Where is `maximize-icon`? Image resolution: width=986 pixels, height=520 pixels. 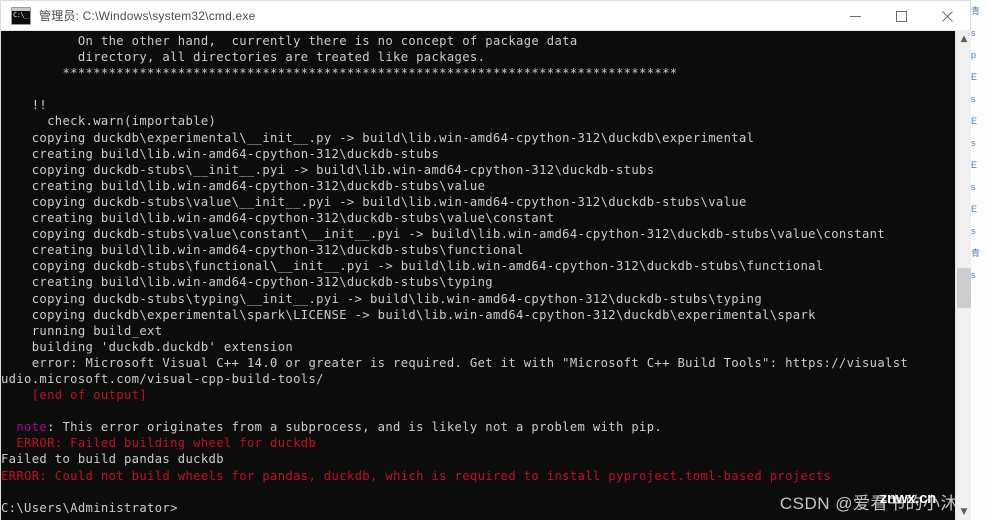 maximize-icon is located at coordinates (901, 16).